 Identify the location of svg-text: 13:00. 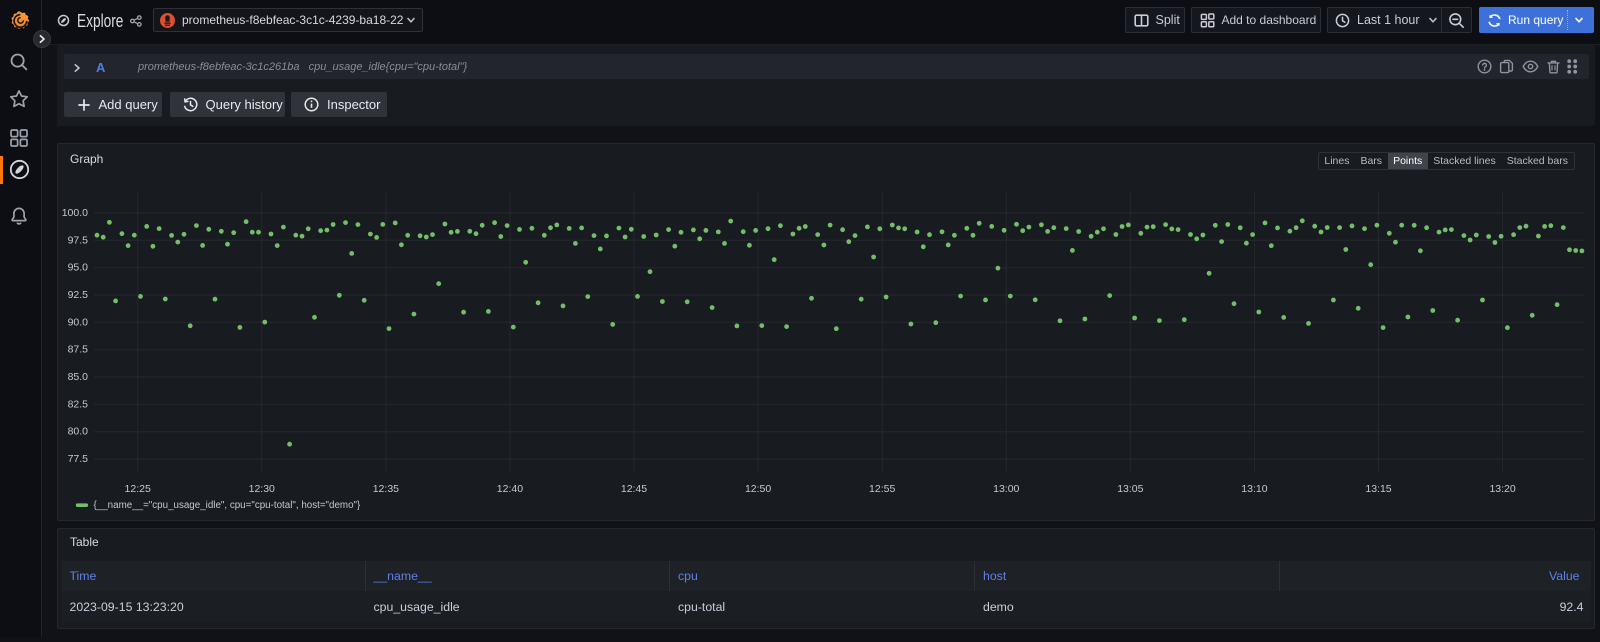
(1006, 489).